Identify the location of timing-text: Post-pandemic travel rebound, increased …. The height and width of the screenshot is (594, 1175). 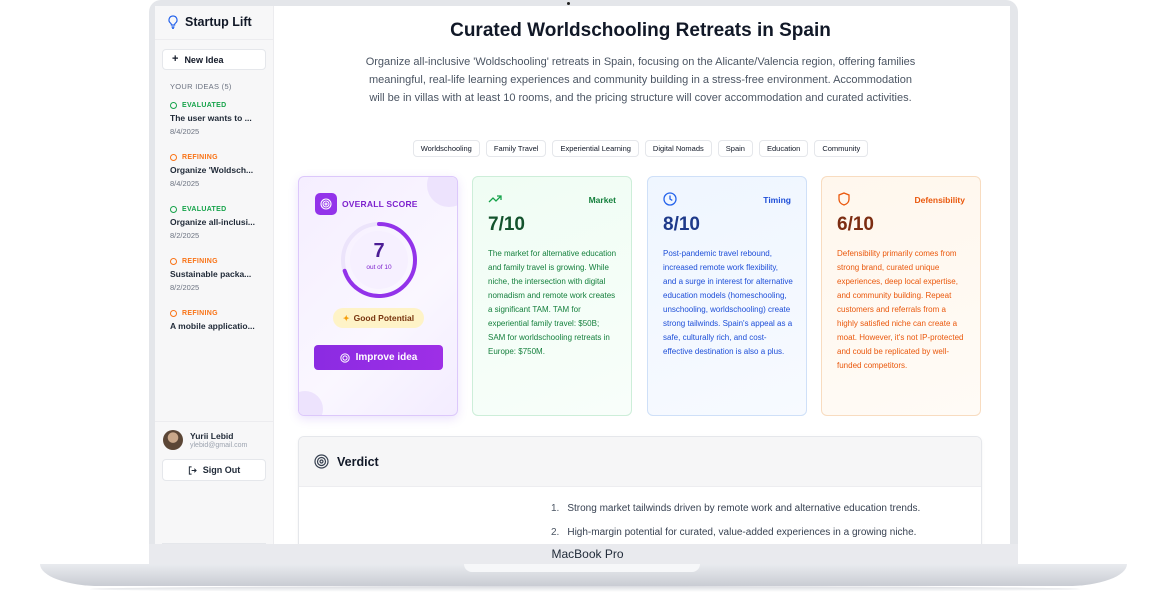
(728, 302).